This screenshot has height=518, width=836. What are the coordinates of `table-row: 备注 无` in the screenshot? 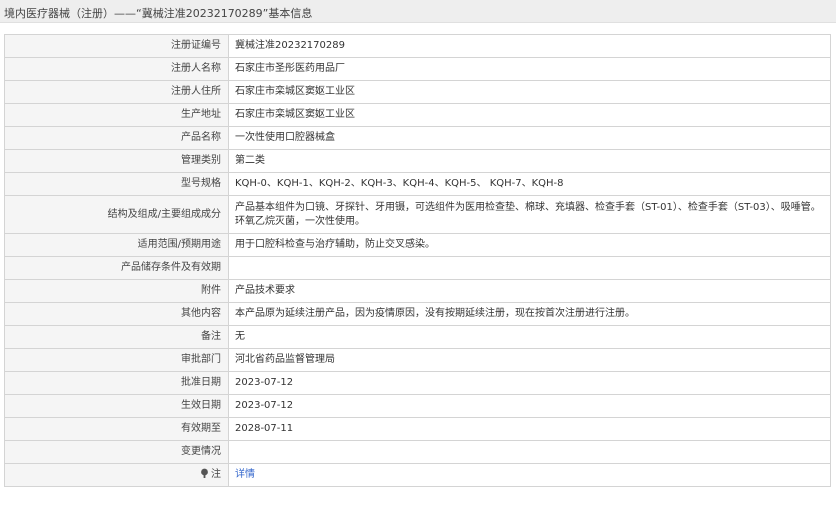 It's located at (417, 337).